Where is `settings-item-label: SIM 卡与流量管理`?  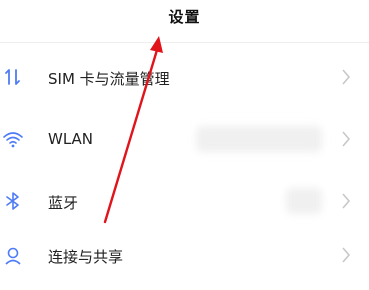 settings-item-label: SIM 卡与流量管理 is located at coordinates (109, 79).